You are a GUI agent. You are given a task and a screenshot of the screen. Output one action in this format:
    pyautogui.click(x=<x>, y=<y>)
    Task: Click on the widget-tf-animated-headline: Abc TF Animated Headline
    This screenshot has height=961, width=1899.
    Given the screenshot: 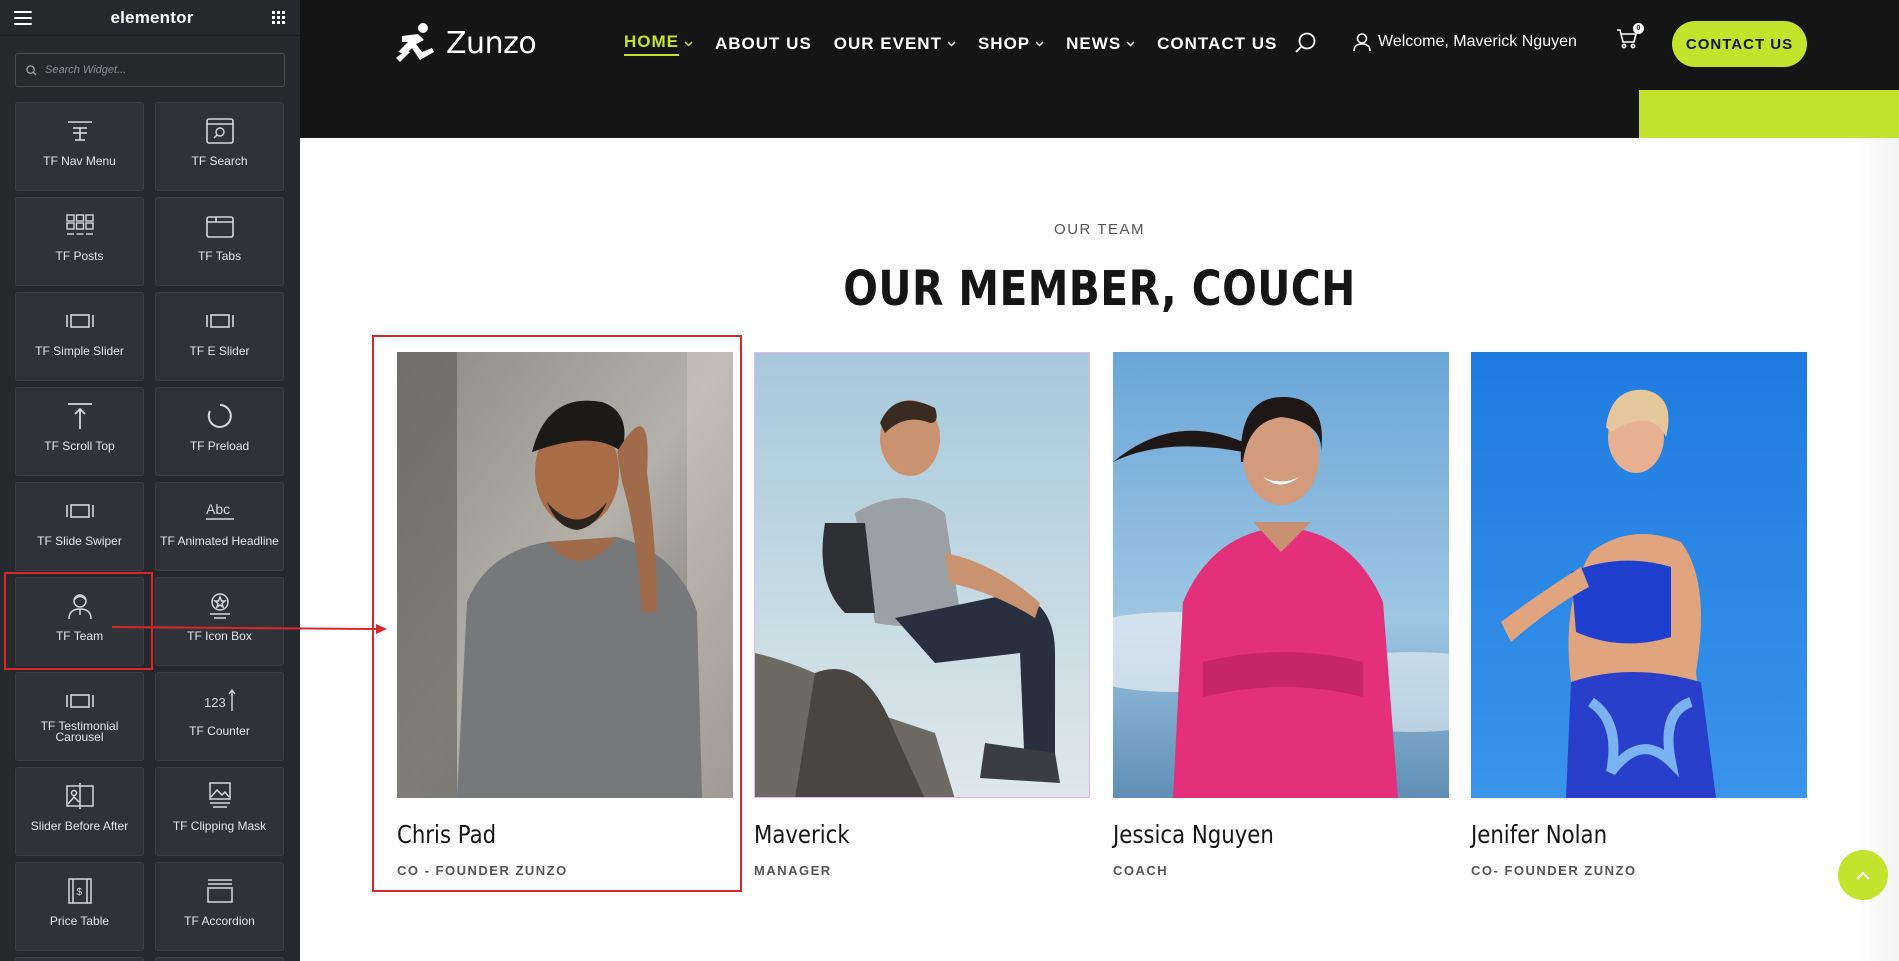 What is the action you would take?
    pyautogui.click(x=219, y=526)
    